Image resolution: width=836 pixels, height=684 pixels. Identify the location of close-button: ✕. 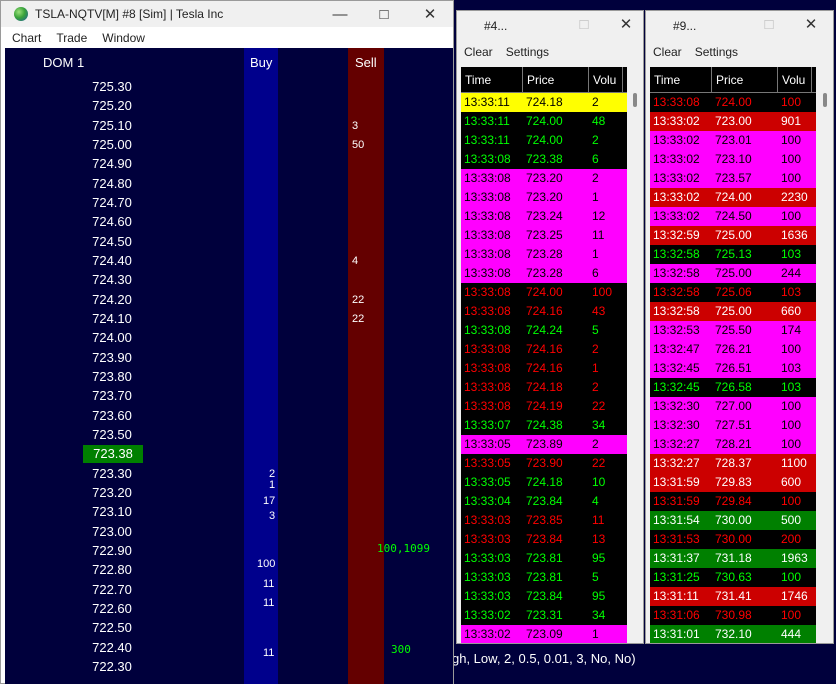
(430, 14).